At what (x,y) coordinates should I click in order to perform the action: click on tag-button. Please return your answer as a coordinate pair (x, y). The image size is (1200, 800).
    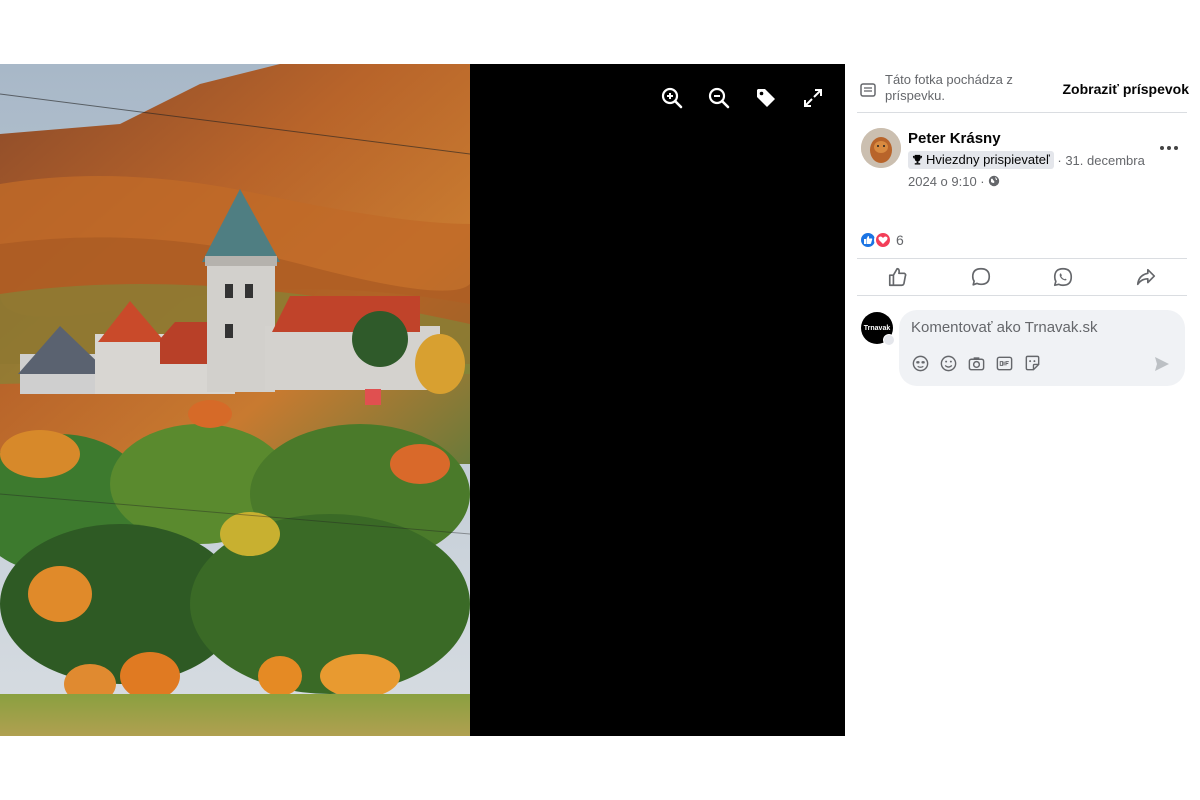
    Looking at the image, I should click on (766, 98).